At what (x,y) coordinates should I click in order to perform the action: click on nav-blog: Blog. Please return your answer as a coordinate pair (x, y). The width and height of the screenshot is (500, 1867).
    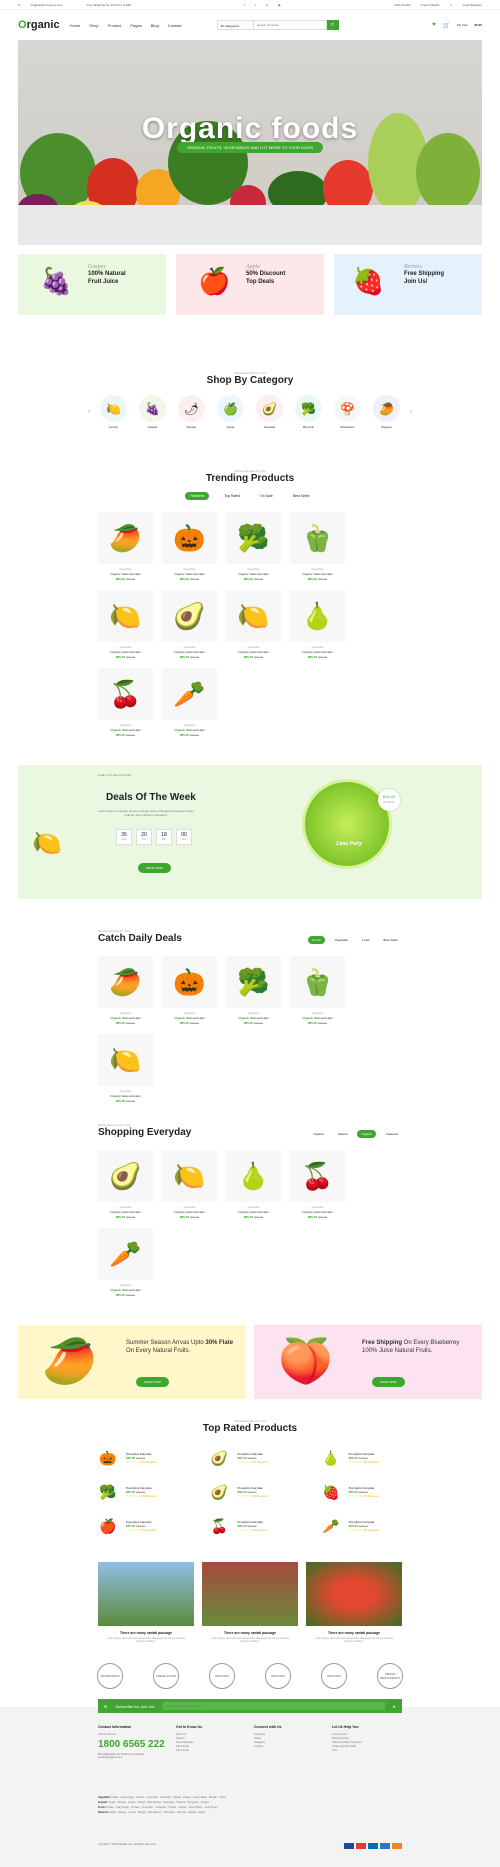
    Looking at the image, I should click on (155, 25).